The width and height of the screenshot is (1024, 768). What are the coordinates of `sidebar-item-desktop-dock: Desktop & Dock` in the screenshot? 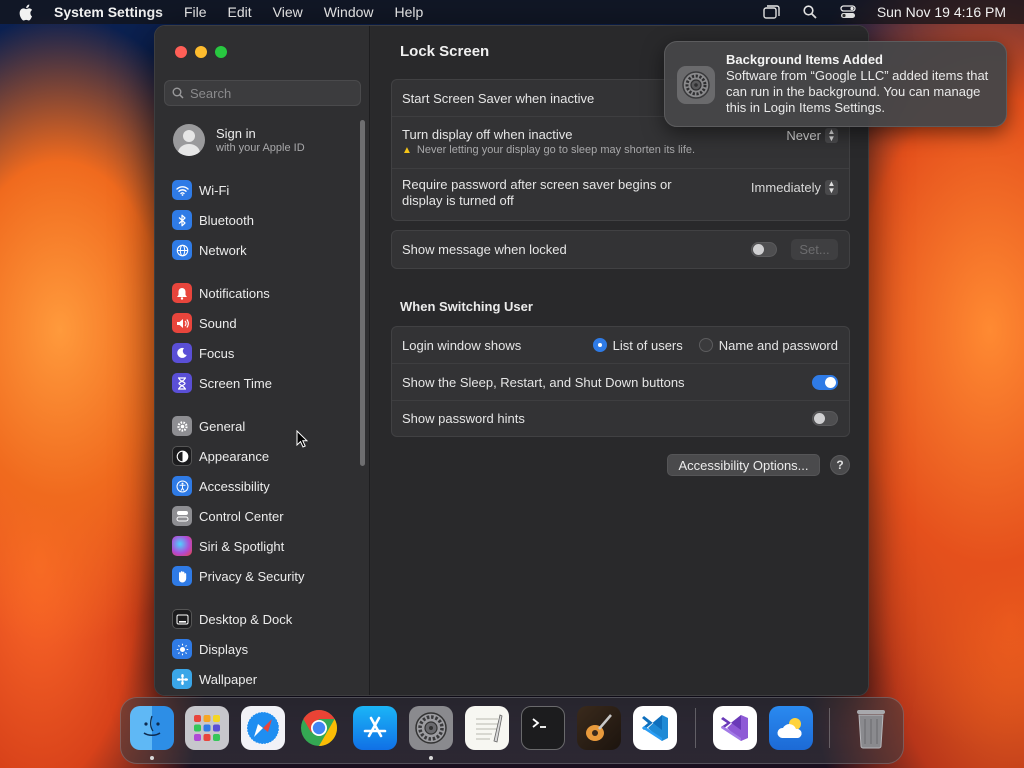 It's located at (267, 619).